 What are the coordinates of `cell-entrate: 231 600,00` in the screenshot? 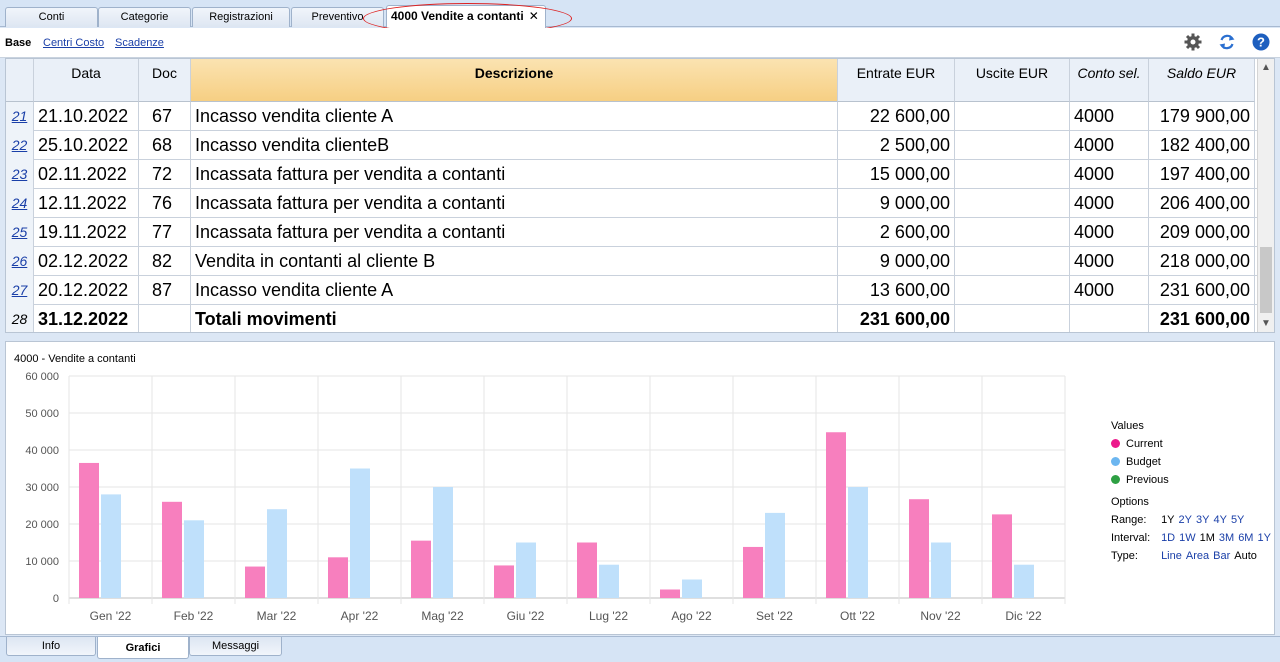 It's located at (896, 318).